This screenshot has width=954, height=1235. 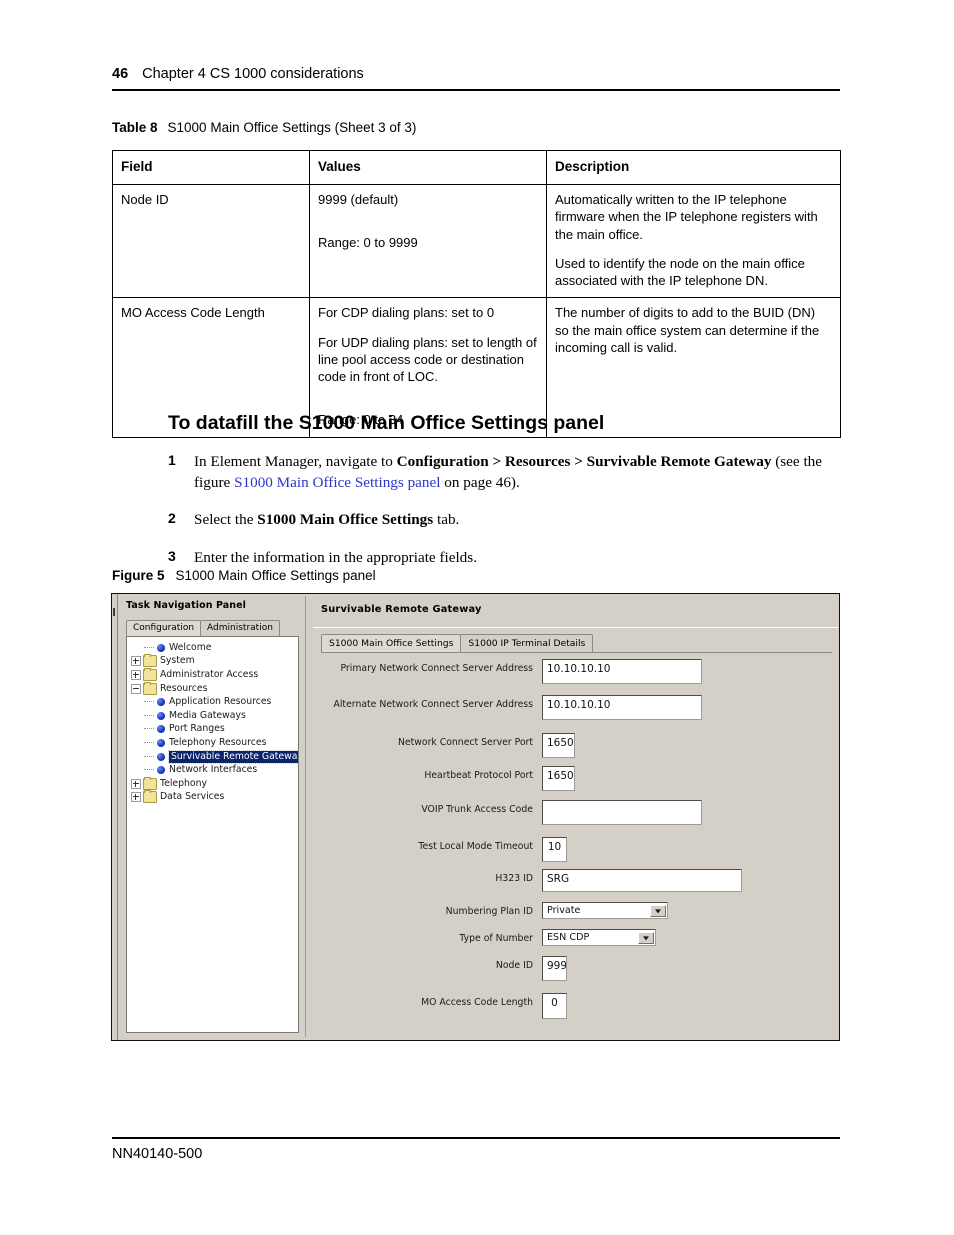 I want to click on tree-item-label: Network Interfaces, so click(x=213, y=770).